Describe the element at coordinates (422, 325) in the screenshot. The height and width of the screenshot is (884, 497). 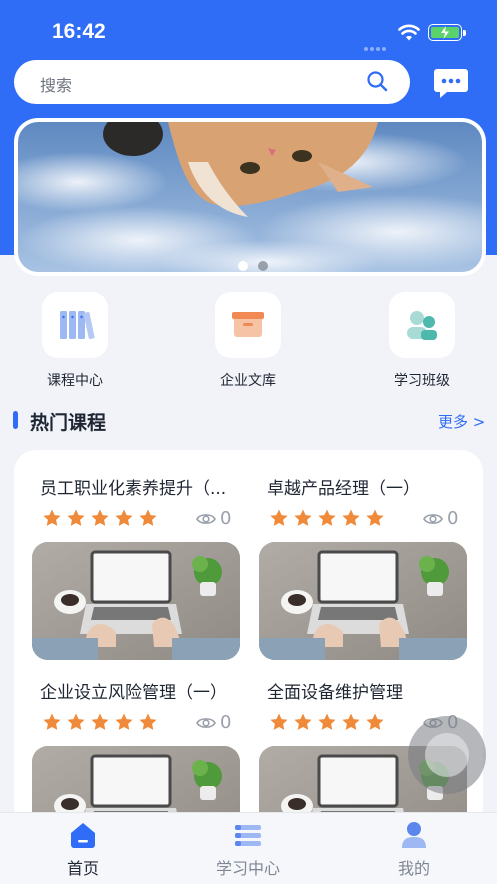
I see `class-group-icon` at that location.